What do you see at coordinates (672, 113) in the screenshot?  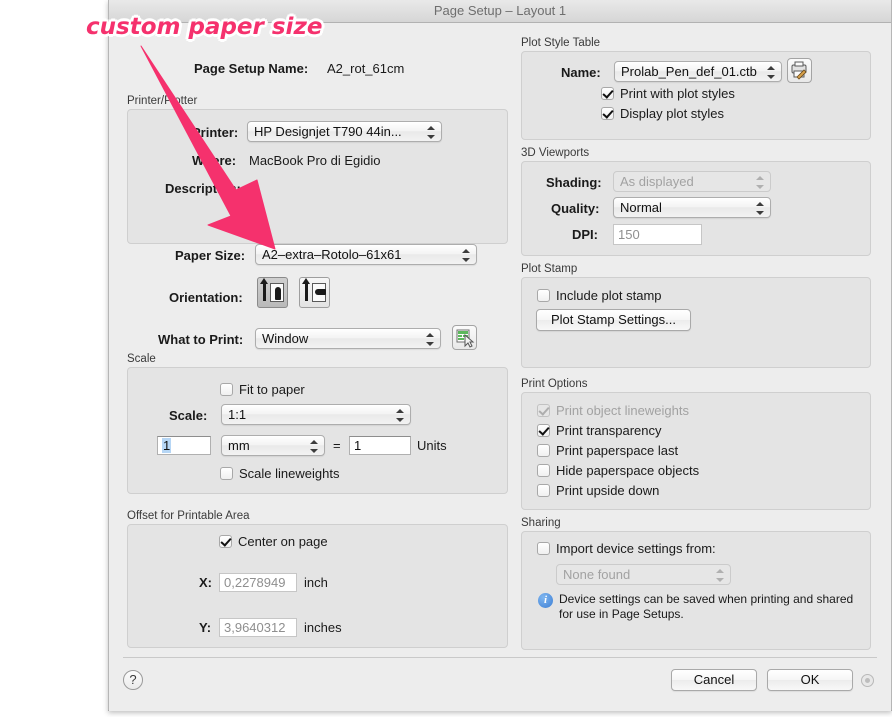 I see `display-plot-styles-label: Display plot styles` at bounding box center [672, 113].